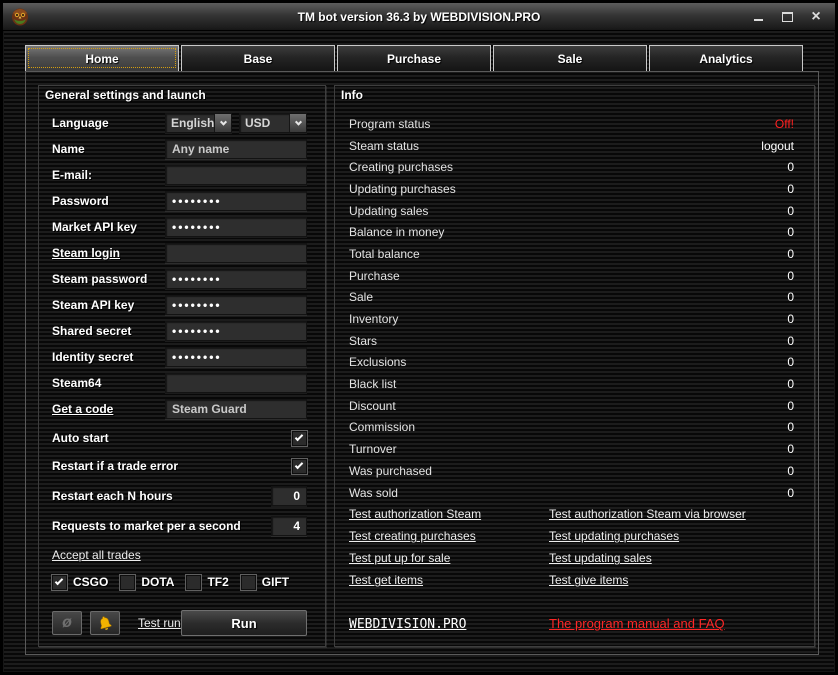 This screenshot has width=838, height=675. What do you see at coordinates (236, 227) in the screenshot?
I see `market-api-key-field` at bounding box center [236, 227].